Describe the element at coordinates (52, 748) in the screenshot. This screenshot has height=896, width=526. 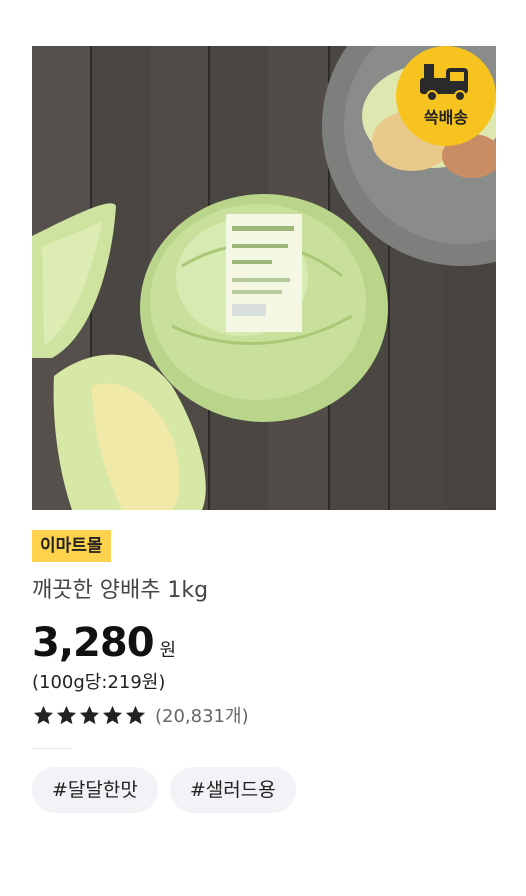
I see `divider` at that location.